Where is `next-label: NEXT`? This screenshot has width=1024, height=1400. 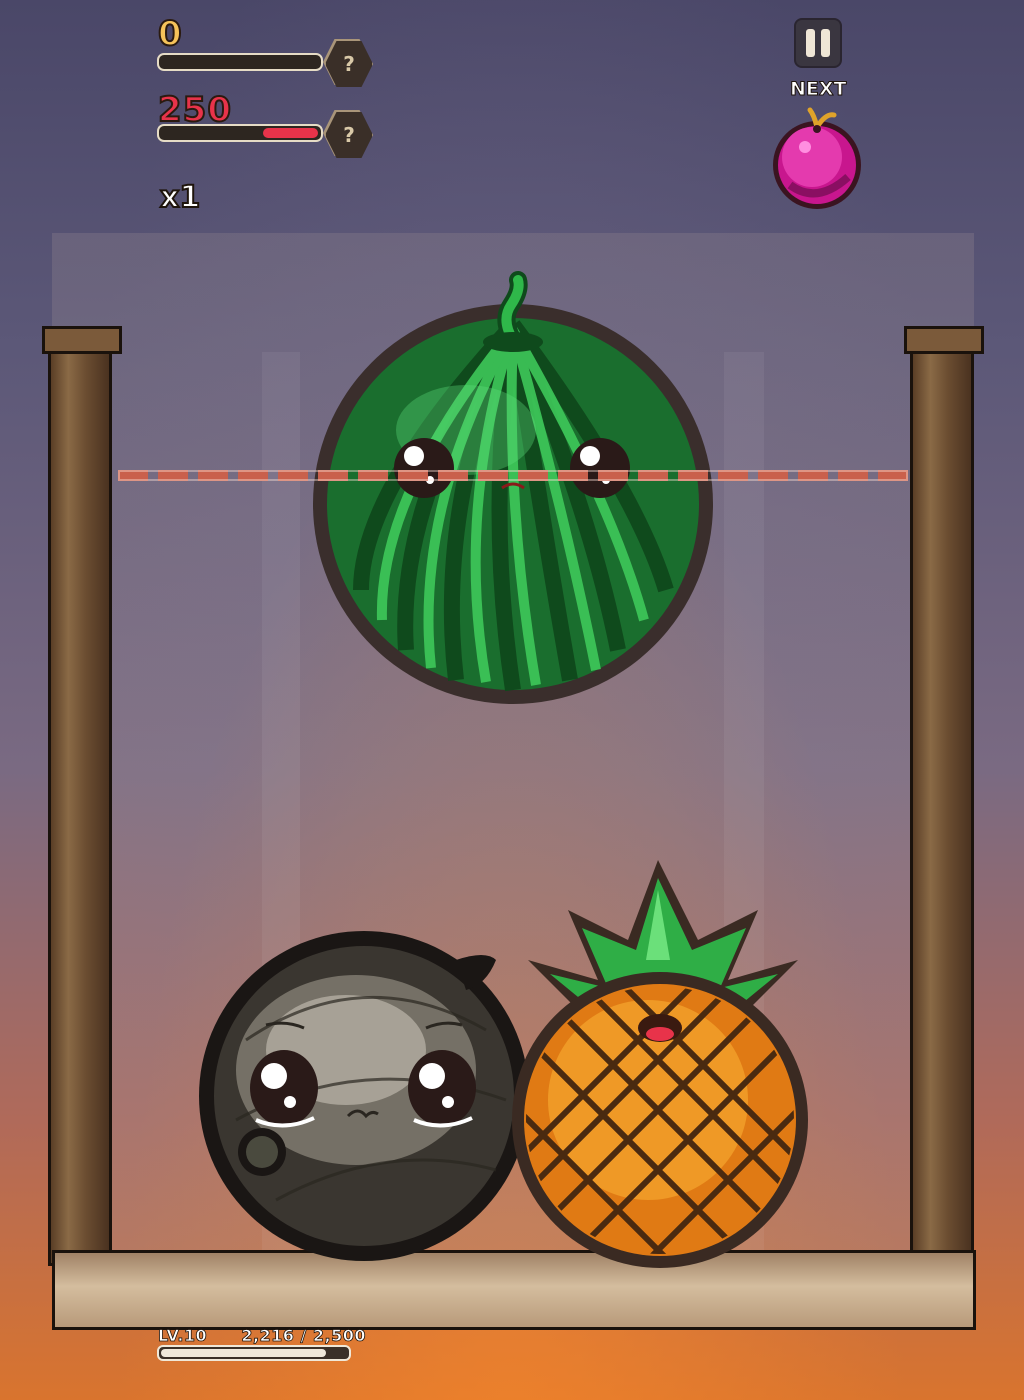 next-label: NEXT is located at coordinates (819, 89).